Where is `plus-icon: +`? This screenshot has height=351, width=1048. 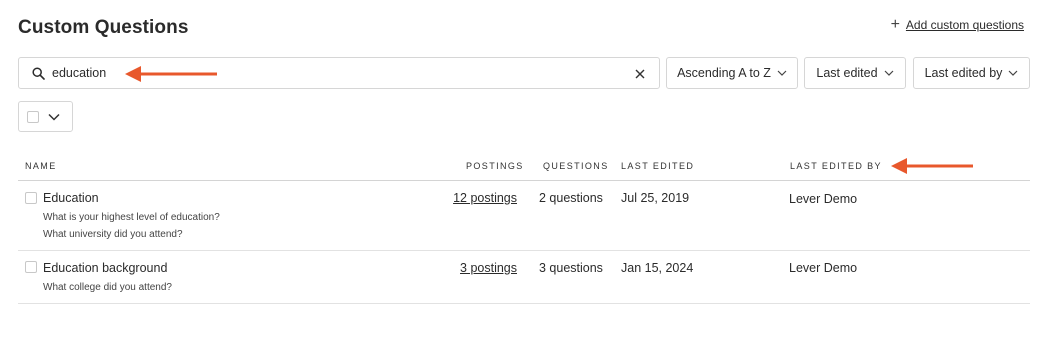 plus-icon: + is located at coordinates (895, 24).